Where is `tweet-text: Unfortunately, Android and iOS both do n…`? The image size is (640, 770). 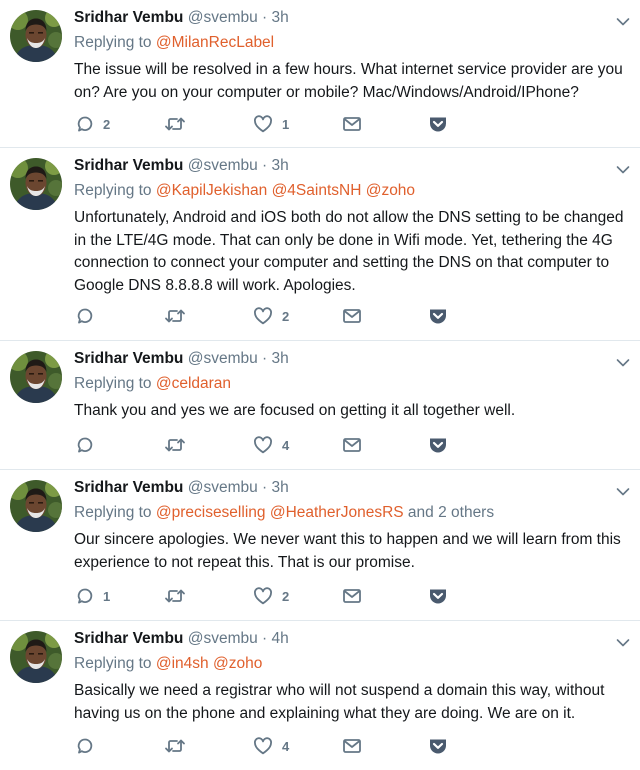 tweet-text: Unfortunately, Android and iOS both do n… is located at coordinates (349, 251).